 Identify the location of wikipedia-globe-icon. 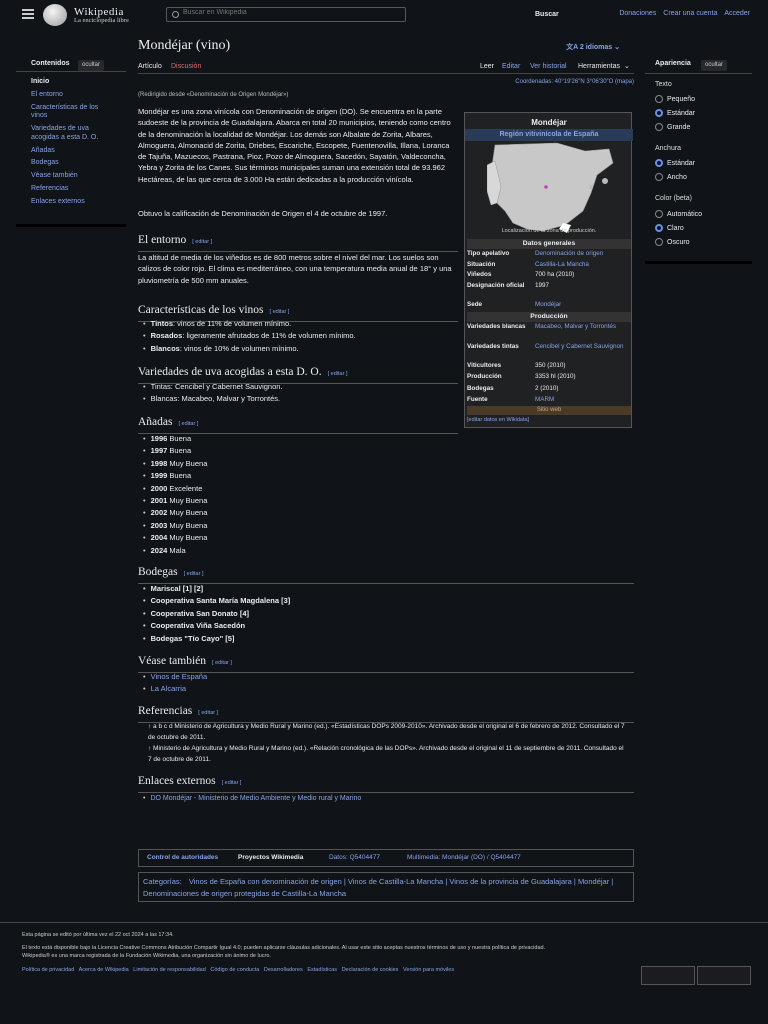
(55, 15).